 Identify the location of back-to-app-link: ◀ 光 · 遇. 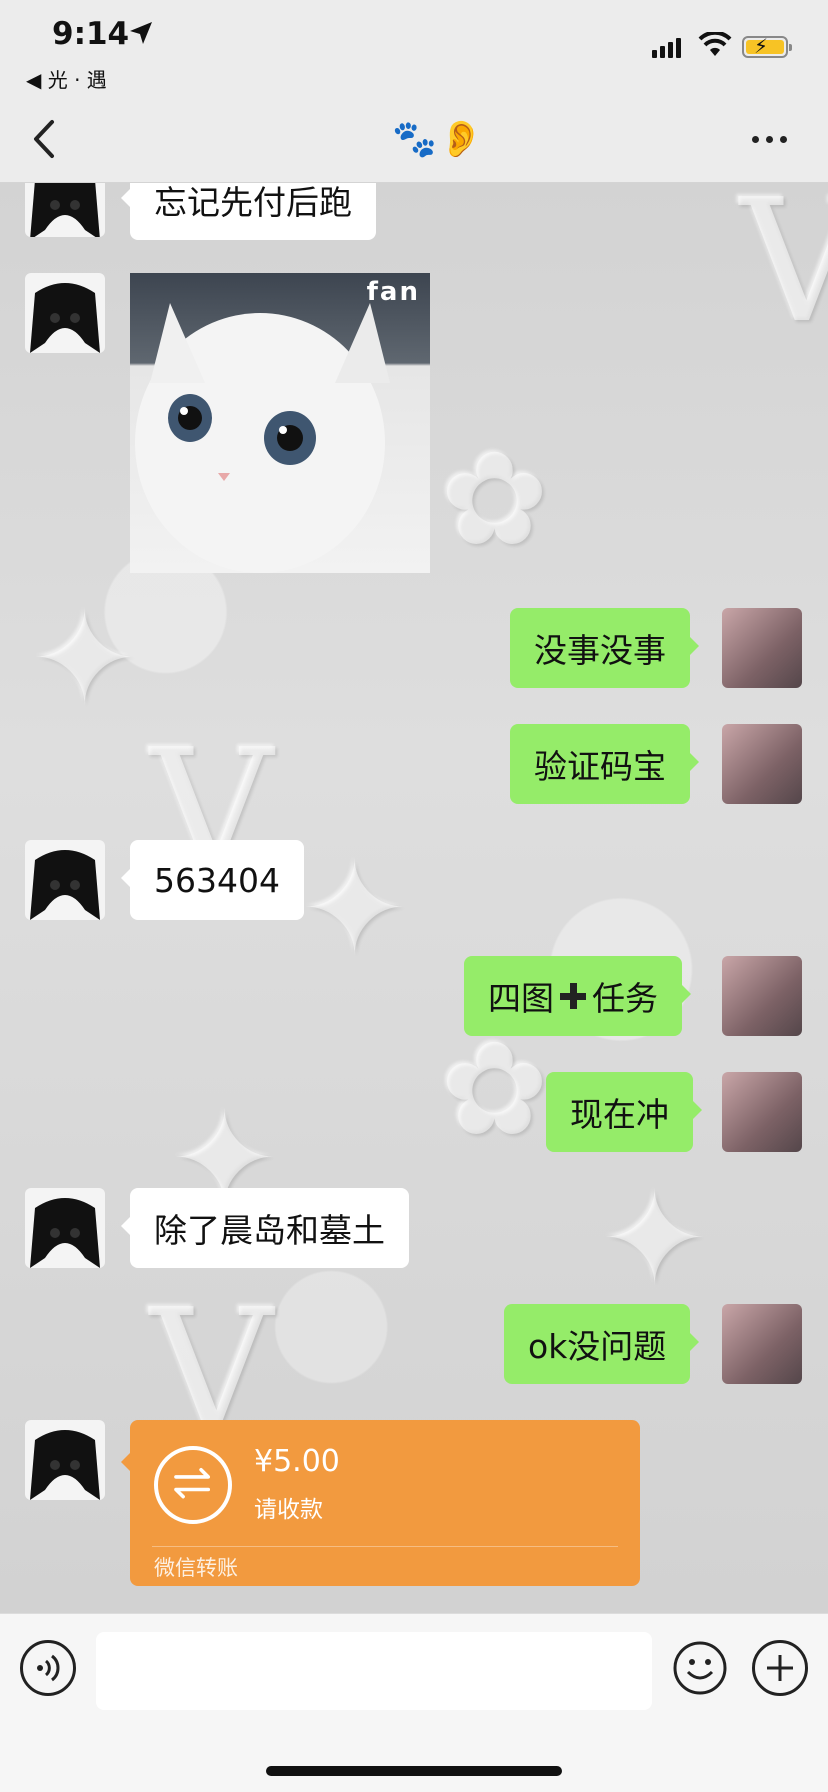
(66, 78).